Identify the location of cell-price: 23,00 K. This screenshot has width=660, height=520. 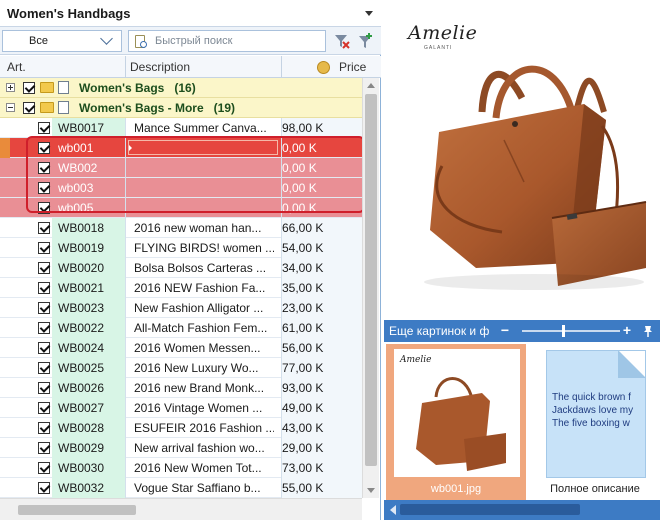
(303, 308).